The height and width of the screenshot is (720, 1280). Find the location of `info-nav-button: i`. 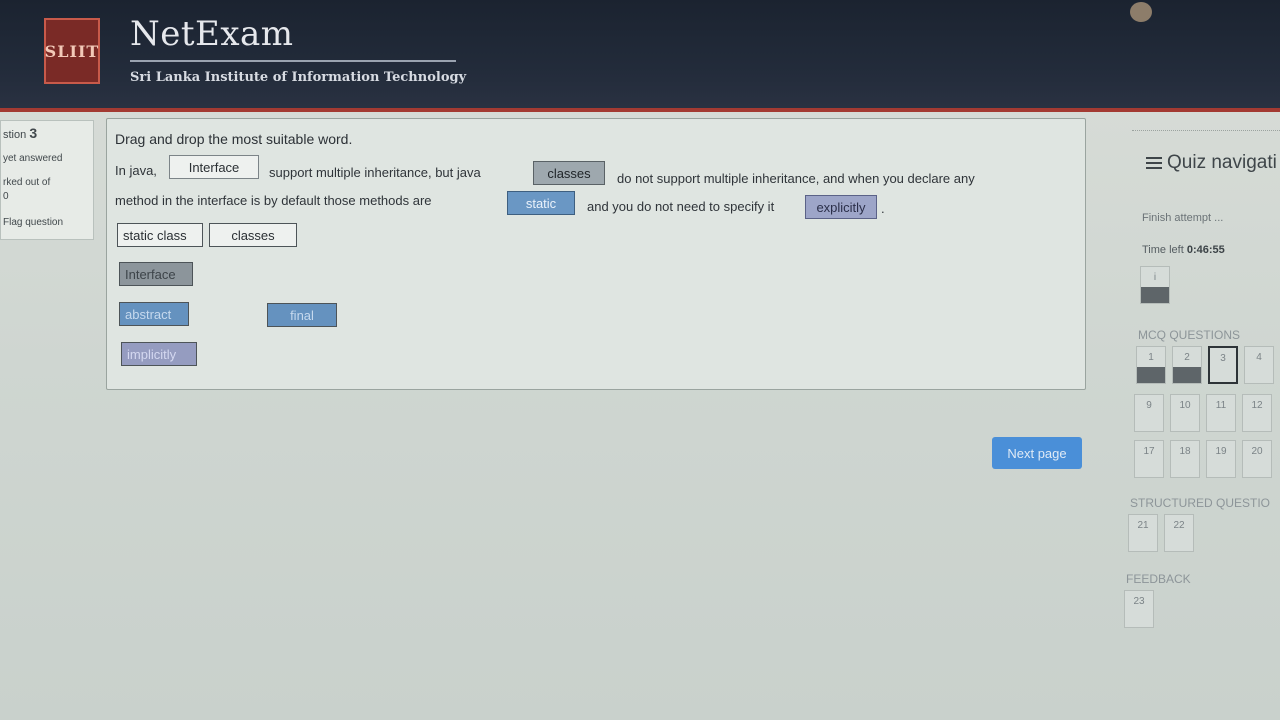

info-nav-button: i is located at coordinates (1155, 285).